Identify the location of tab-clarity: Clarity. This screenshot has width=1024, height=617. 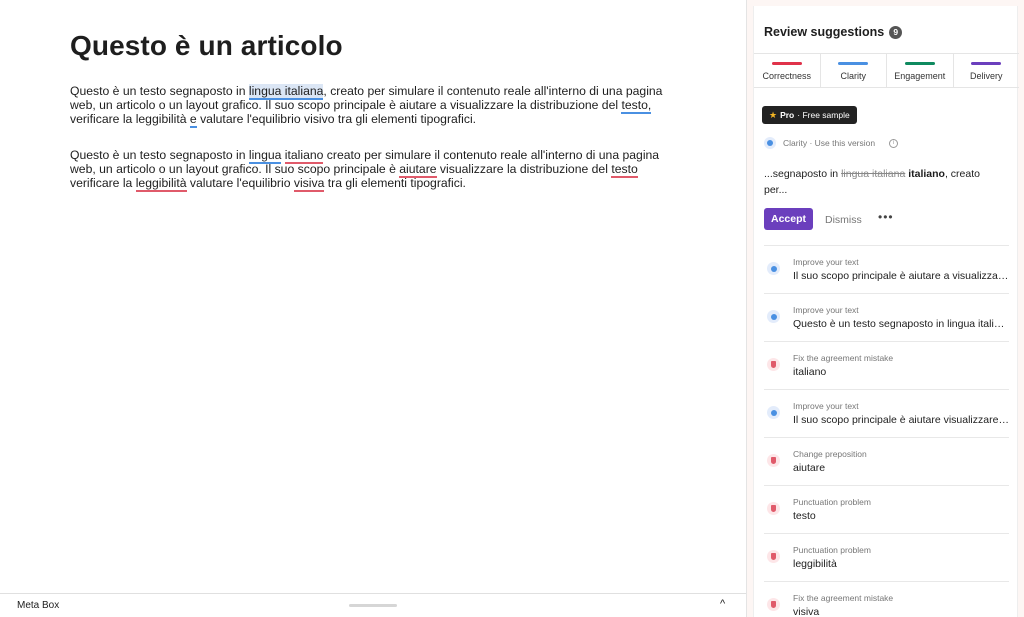
(854, 70).